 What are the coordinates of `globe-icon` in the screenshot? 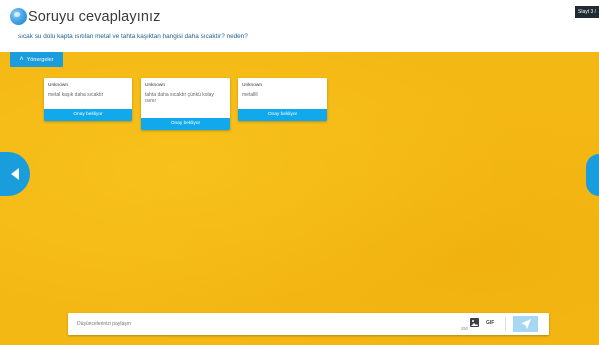 It's located at (18, 16).